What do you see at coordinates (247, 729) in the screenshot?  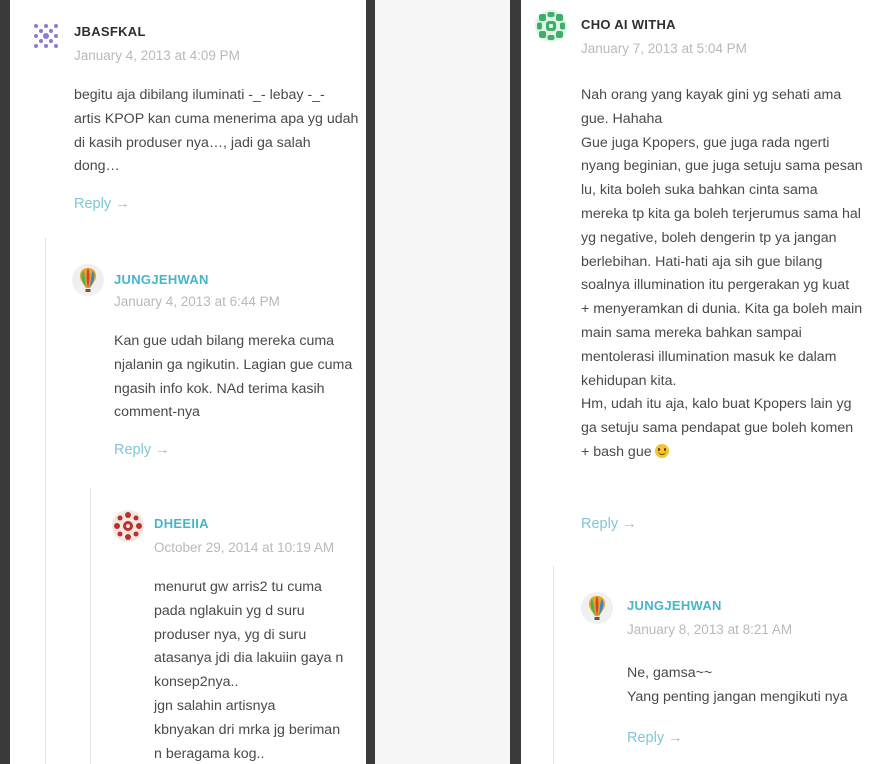 I see `comment-line: kbnyakan dri mrka jg beriman` at bounding box center [247, 729].